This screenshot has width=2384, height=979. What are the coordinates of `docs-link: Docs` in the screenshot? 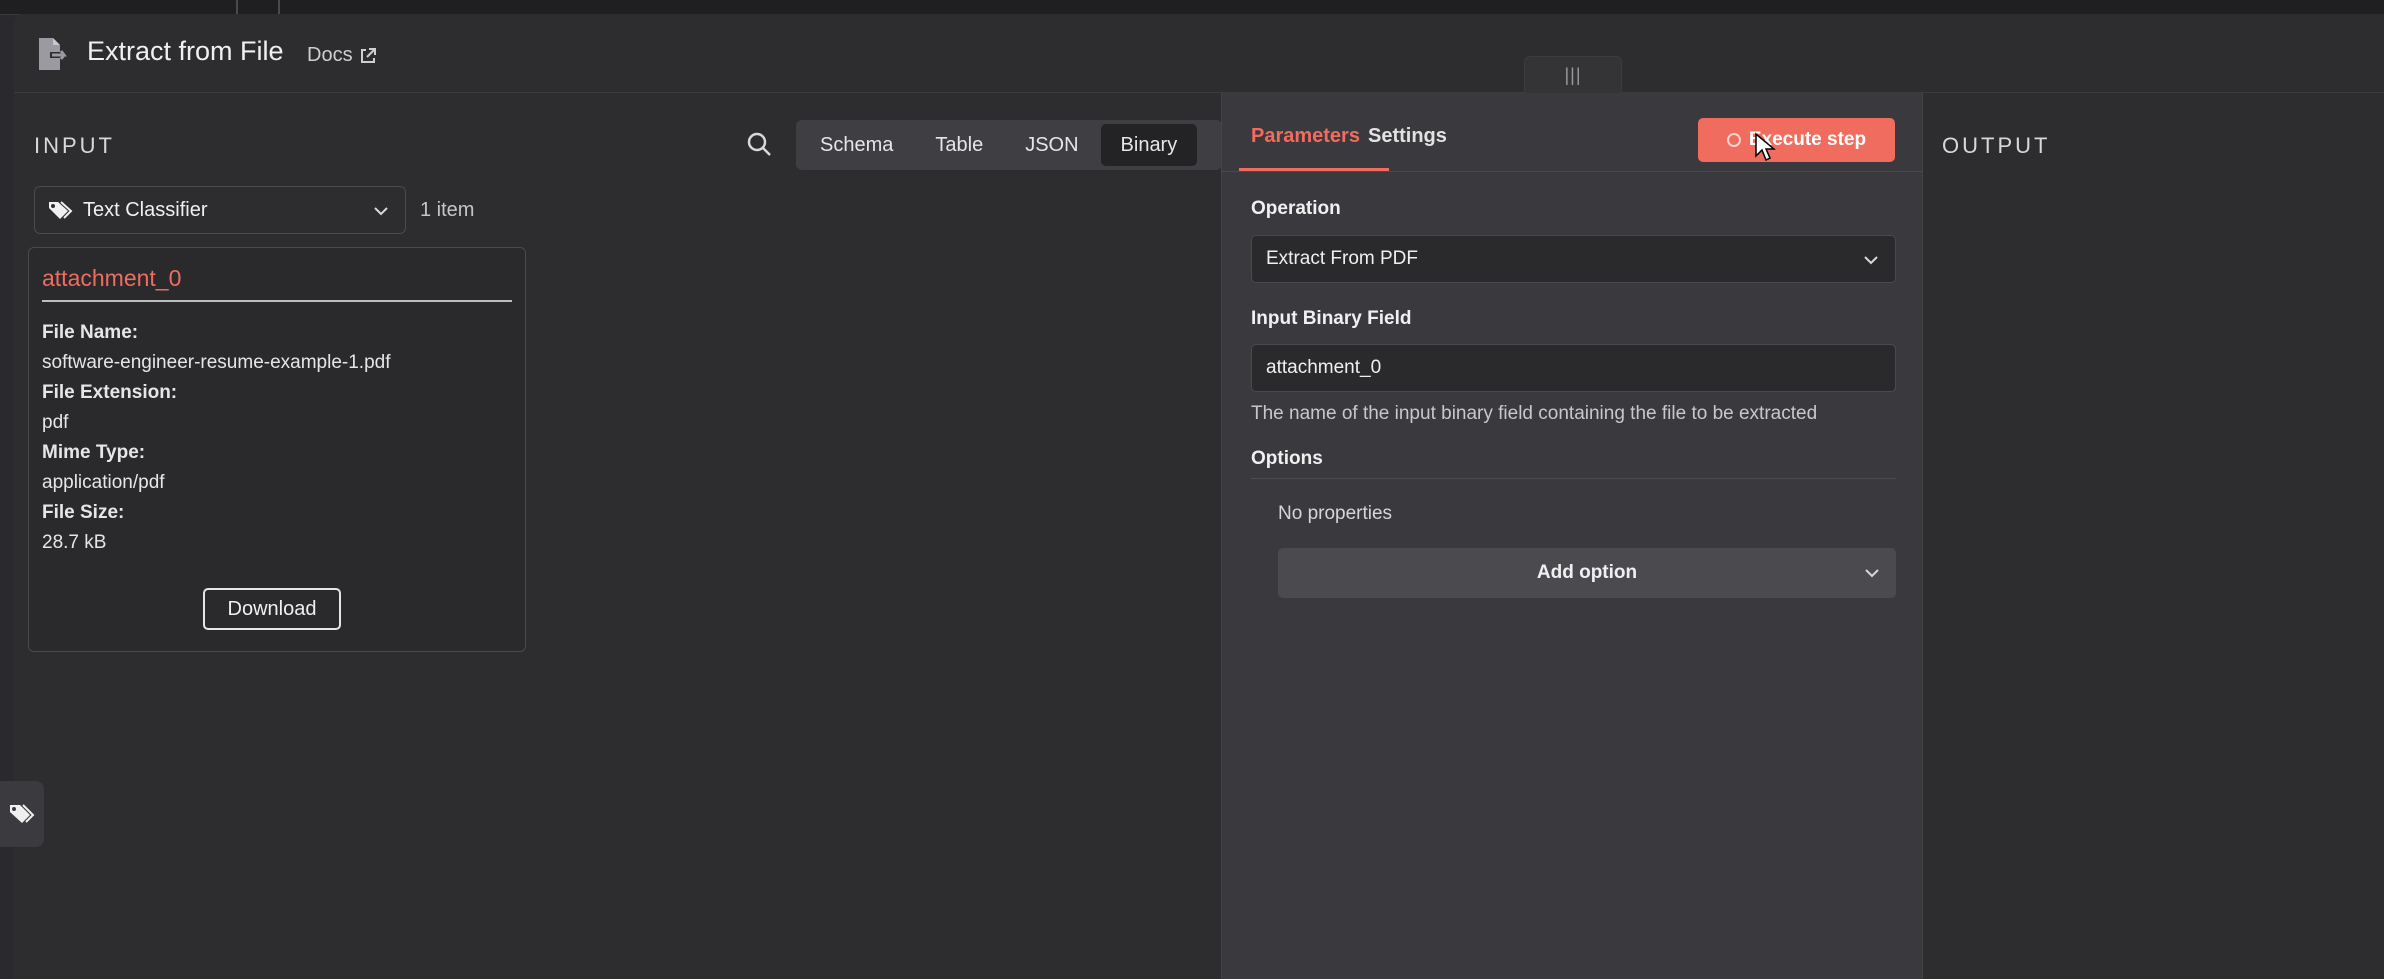 It's located at (342, 55).